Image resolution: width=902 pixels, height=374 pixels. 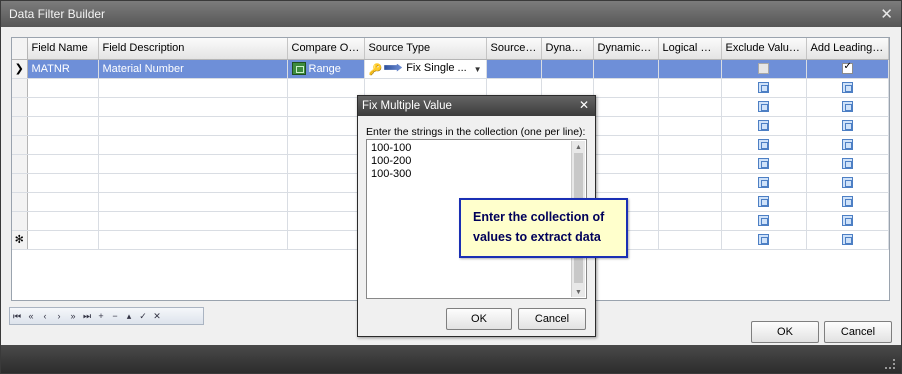 I want to click on field-name-cell: MATNR, so click(x=63, y=69).